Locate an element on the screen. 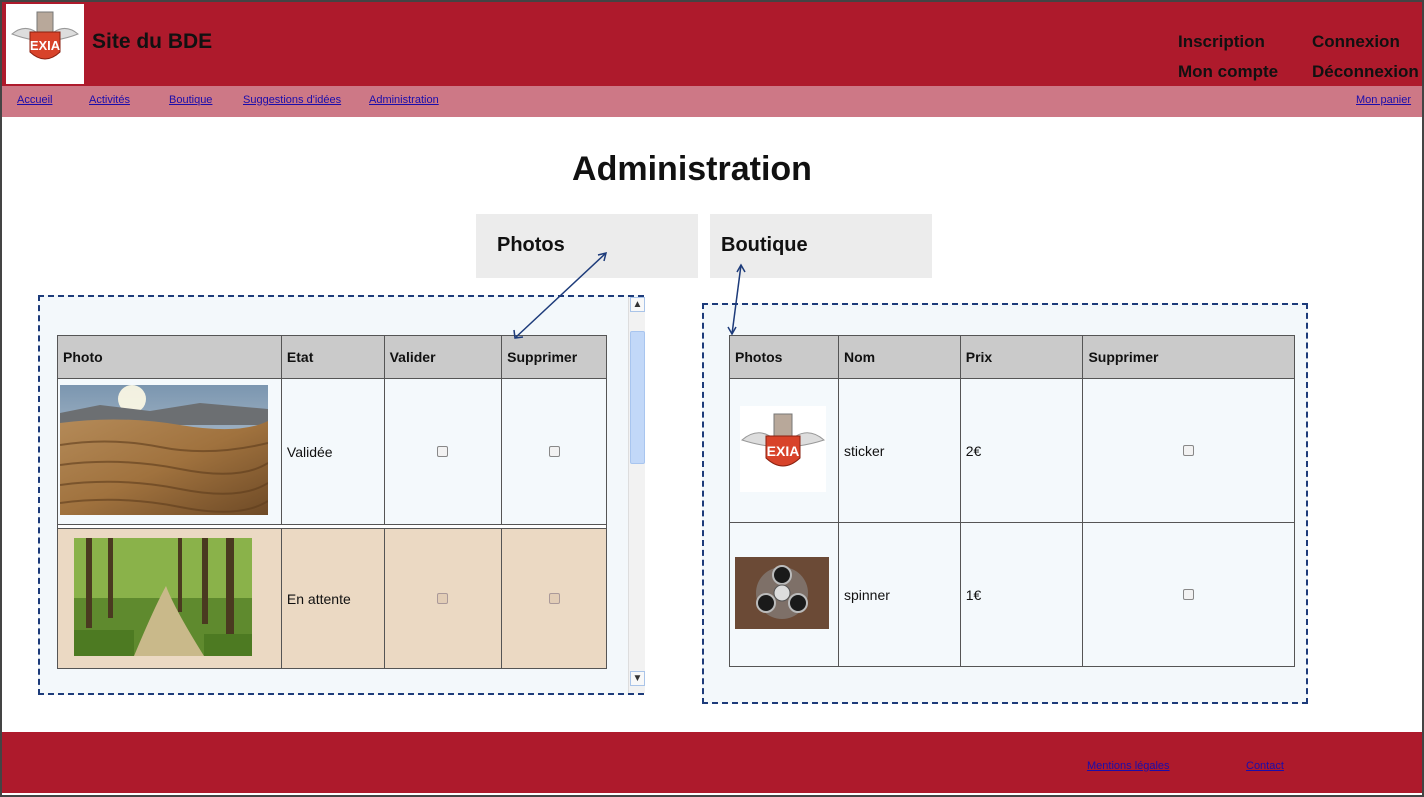  site-footer: Mentions légales Contact is located at coordinates (712, 762).